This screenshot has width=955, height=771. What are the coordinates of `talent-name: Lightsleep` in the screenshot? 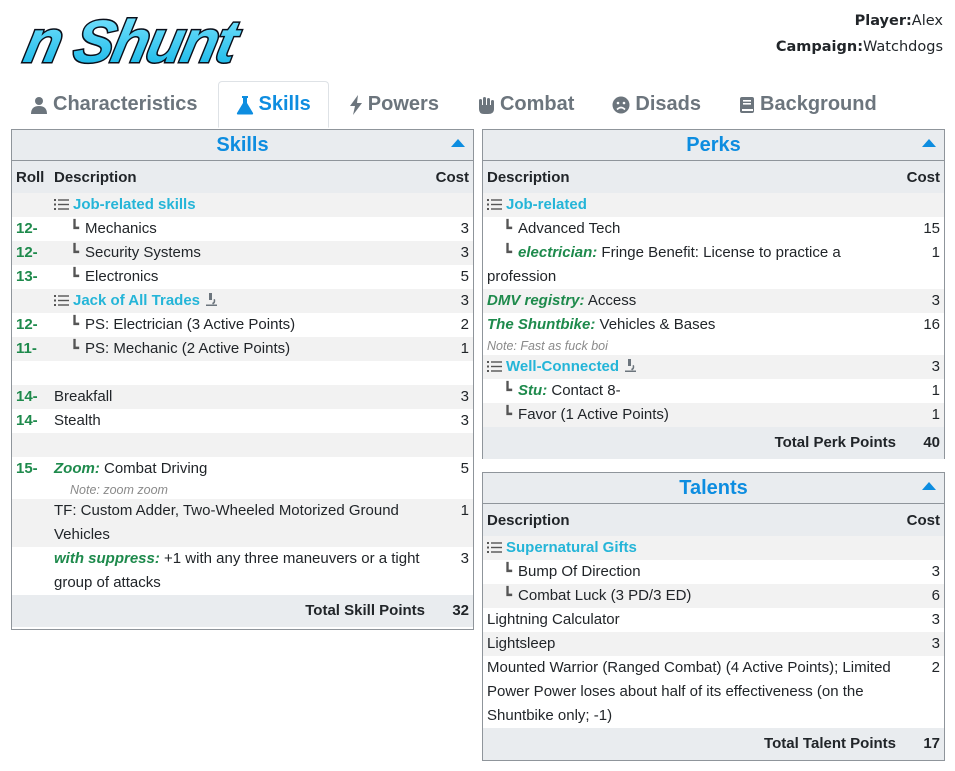 It's located at (691, 644).